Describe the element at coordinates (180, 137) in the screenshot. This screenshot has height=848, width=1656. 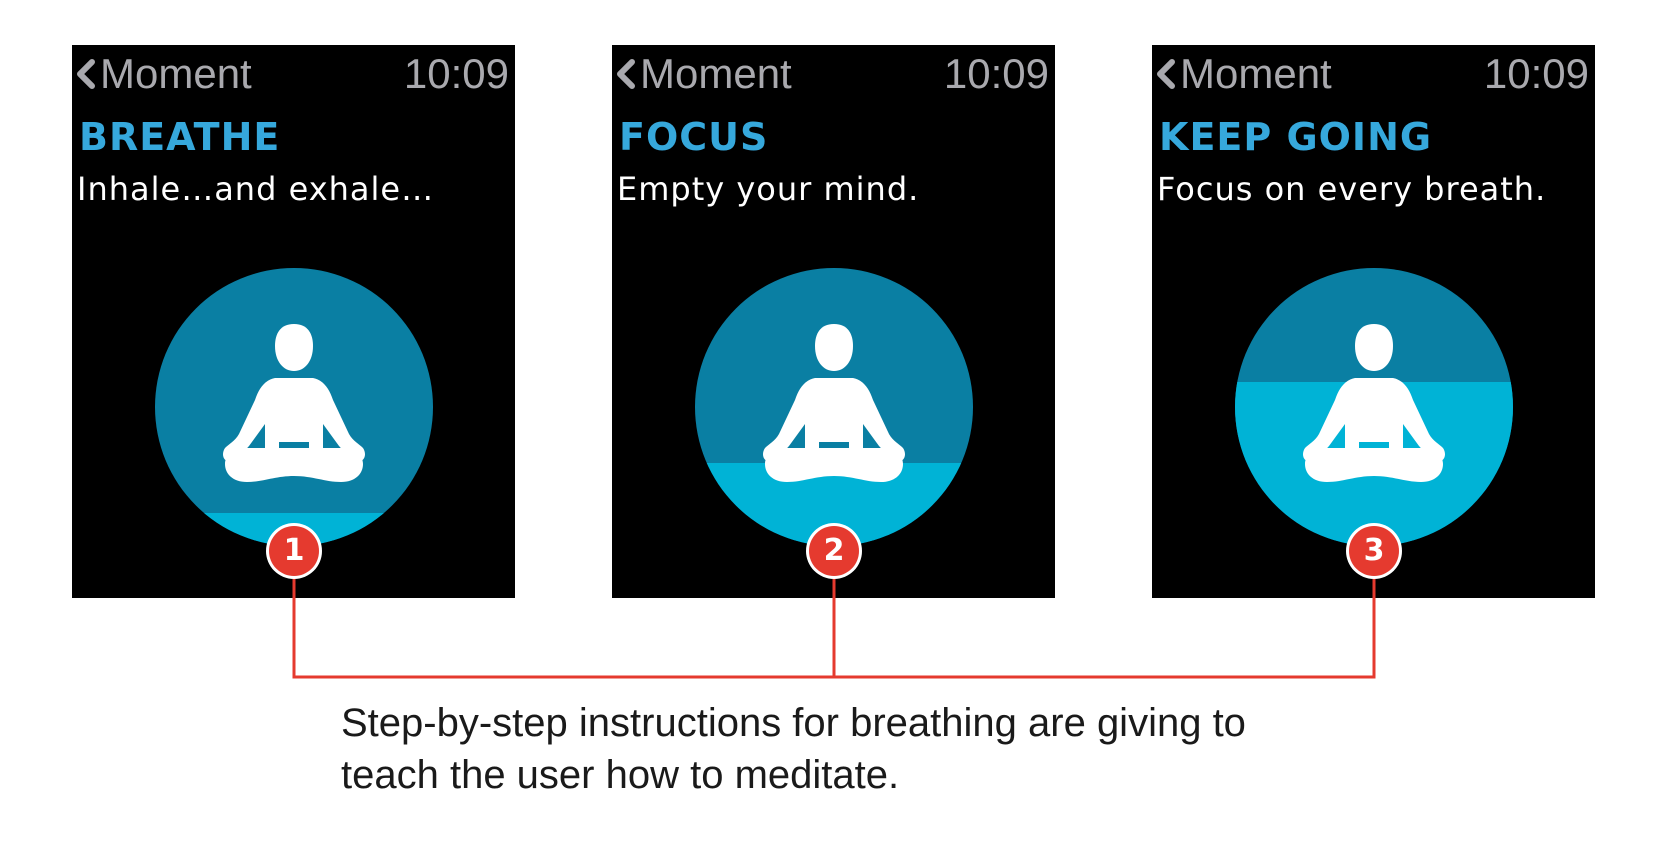
I see `step-title: BREATHE` at that location.